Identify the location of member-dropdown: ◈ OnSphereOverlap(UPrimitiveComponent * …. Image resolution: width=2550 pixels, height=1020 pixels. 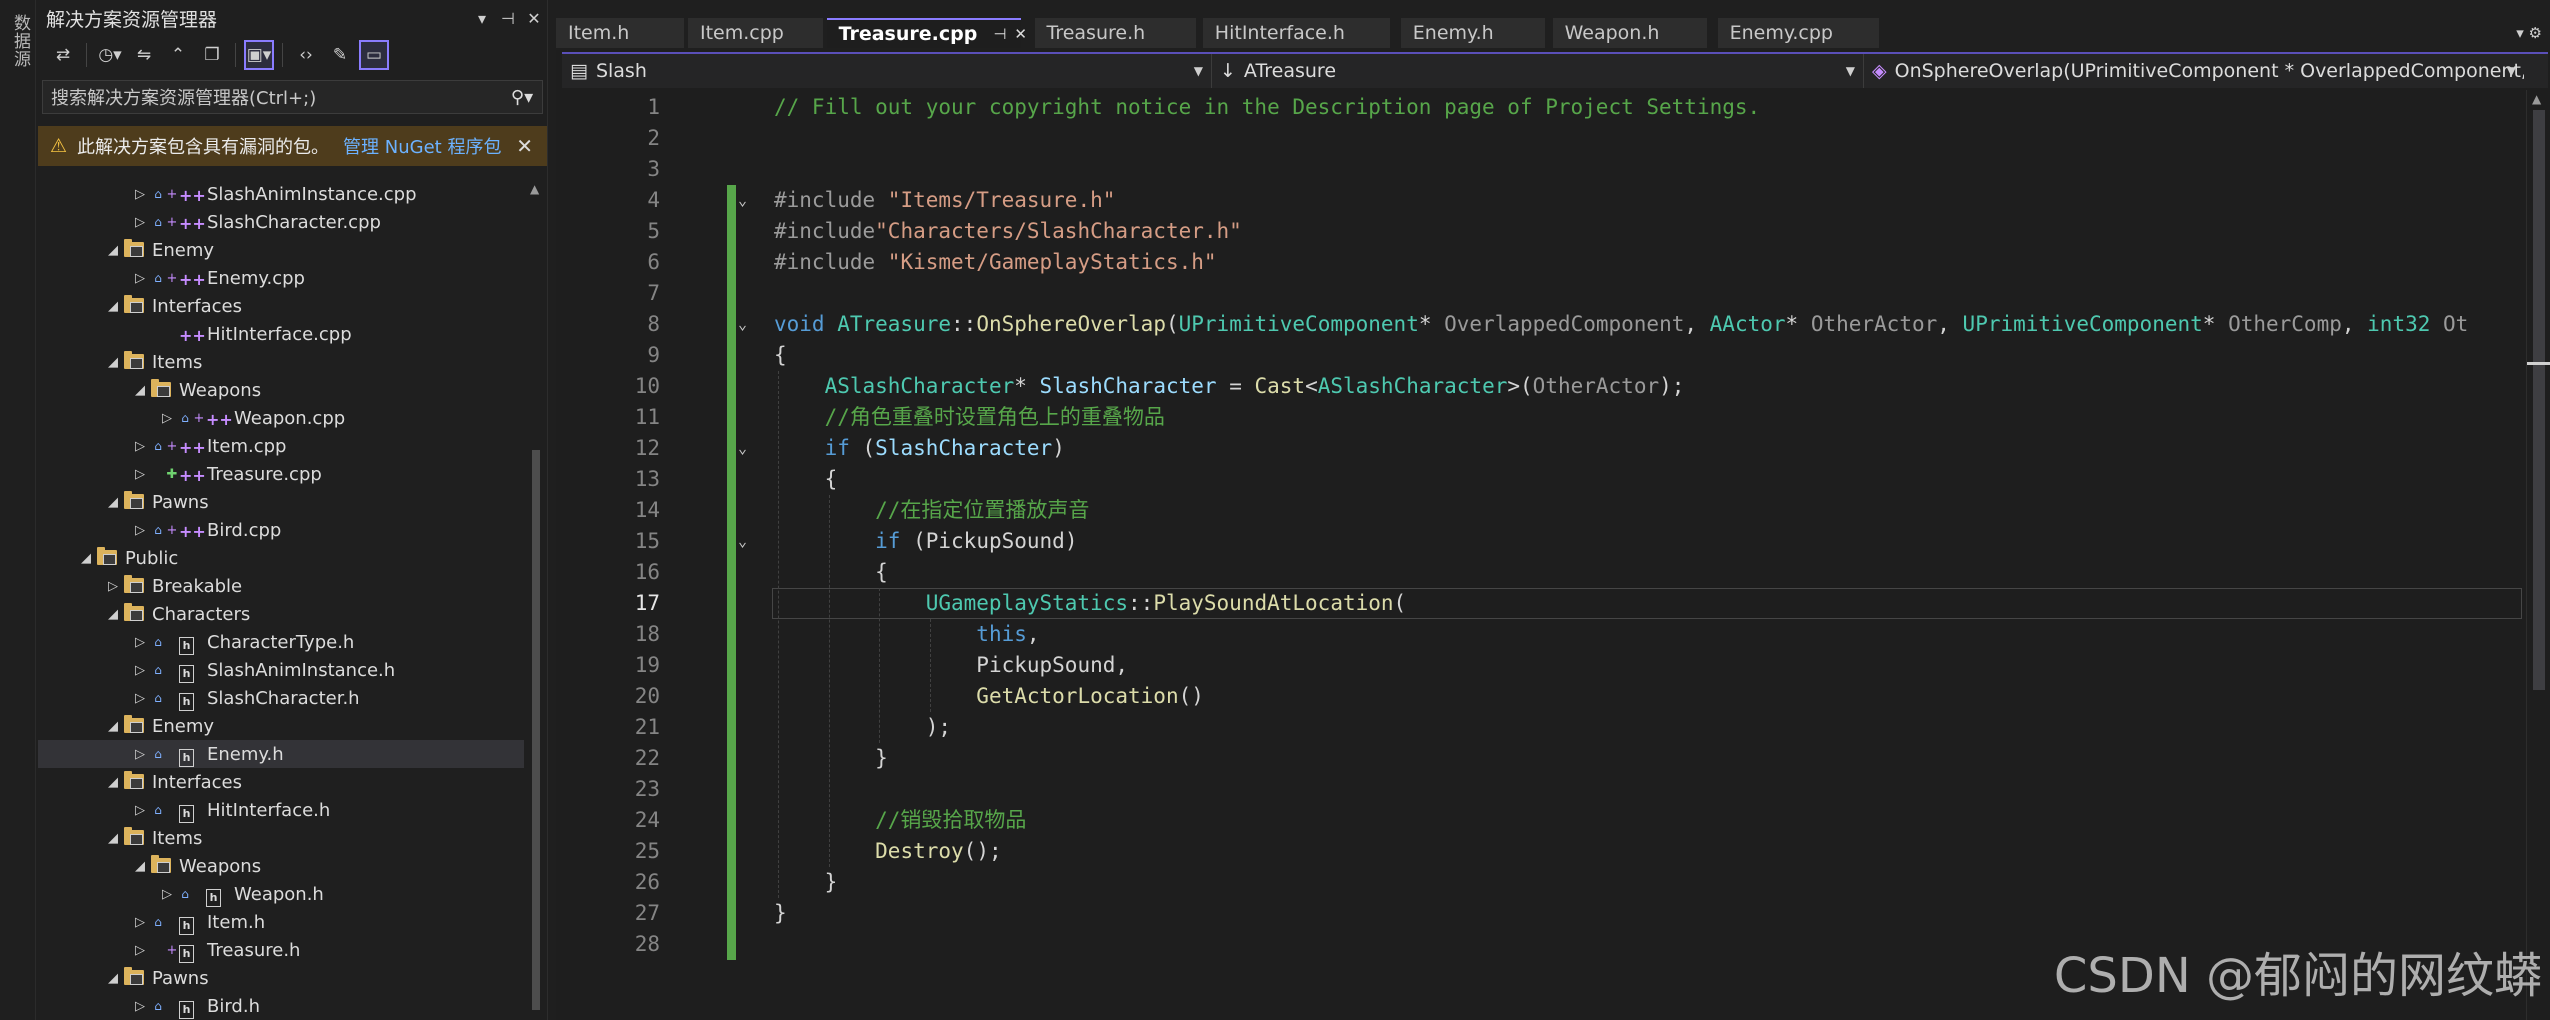
(2194, 71).